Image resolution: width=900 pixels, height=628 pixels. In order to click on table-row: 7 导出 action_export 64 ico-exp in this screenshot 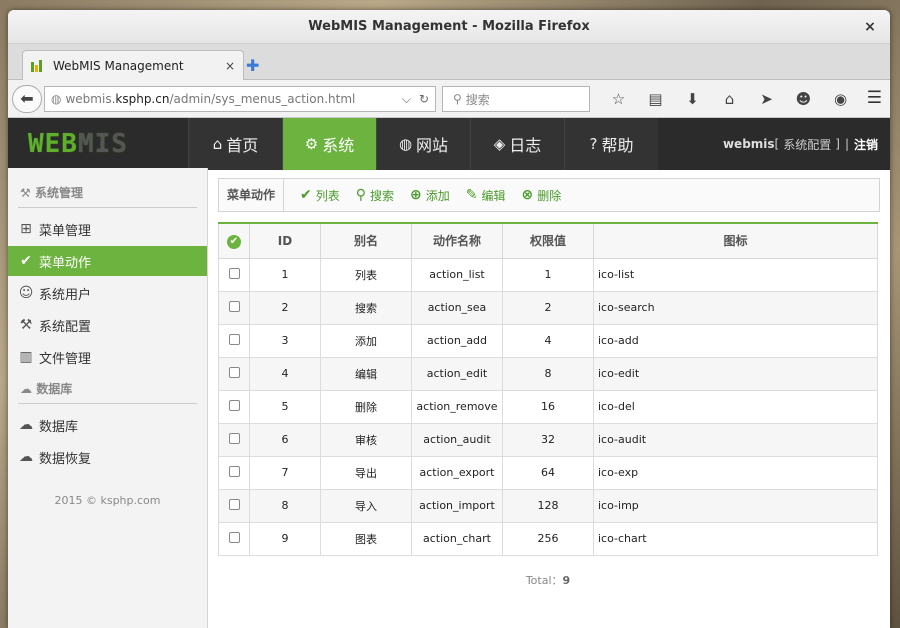, I will do `click(548, 472)`.